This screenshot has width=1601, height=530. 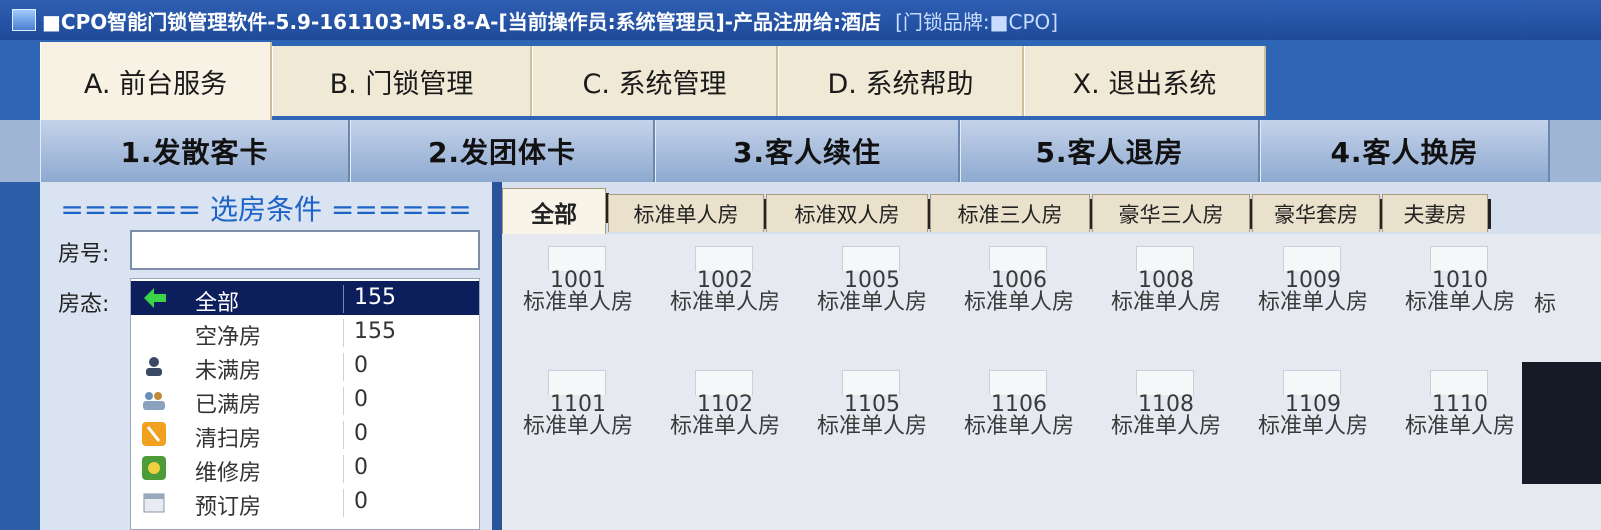 What do you see at coordinates (848, 213) in the screenshot?
I see `tab-standard-double: 标准双人房` at bounding box center [848, 213].